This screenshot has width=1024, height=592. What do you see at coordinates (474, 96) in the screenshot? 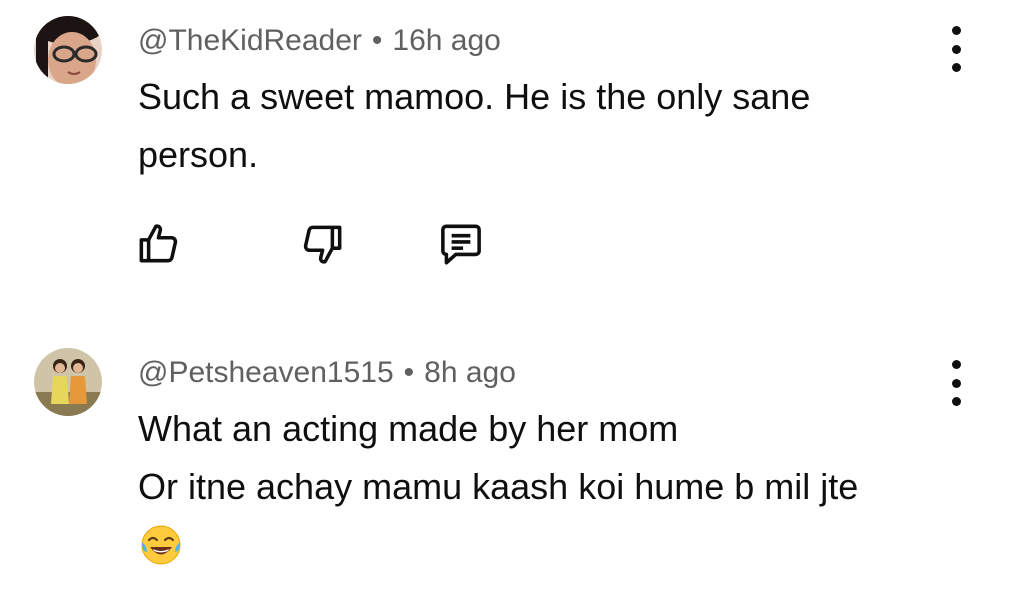
I see `comment-text-line: Such a sweet mamoo. He is the only sane` at bounding box center [474, 96].